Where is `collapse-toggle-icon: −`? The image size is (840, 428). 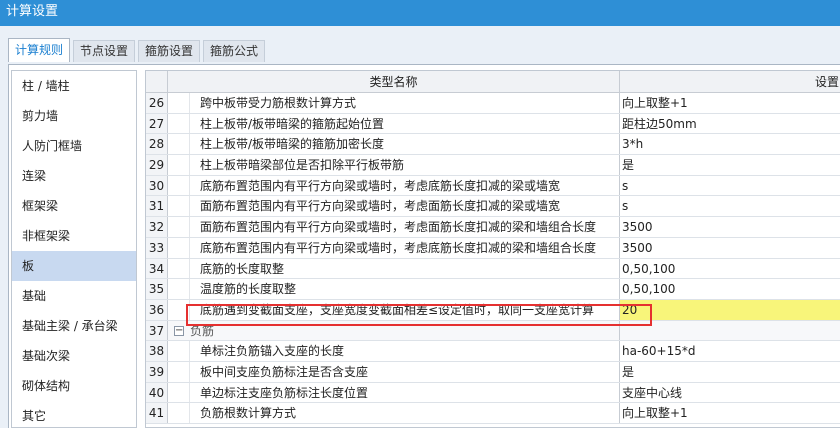
collapse-toggle-icon: − is located at coordinates (179, 331).